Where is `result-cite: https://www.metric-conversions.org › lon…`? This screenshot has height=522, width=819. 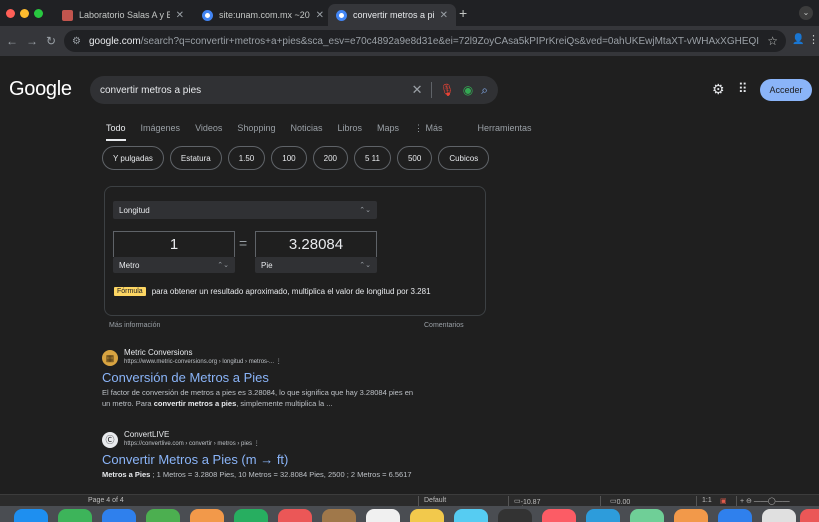
result-cite: https://www.metric-conversions.org › lon… is located at coordinates (203, 362).